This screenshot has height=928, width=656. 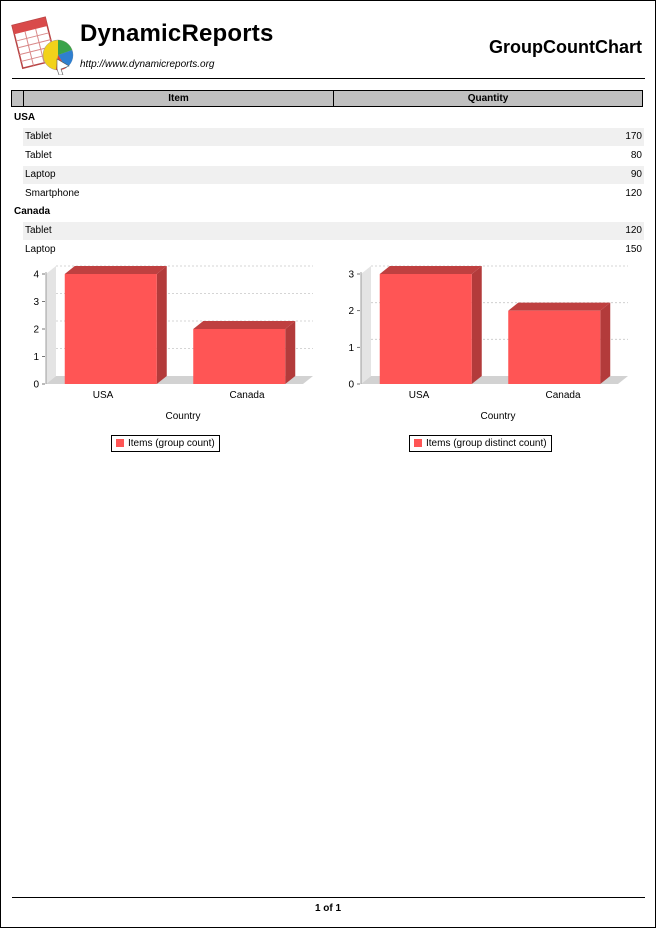 I want to click on legend-label: Items (group distinct count), so click(x=486, y=443).